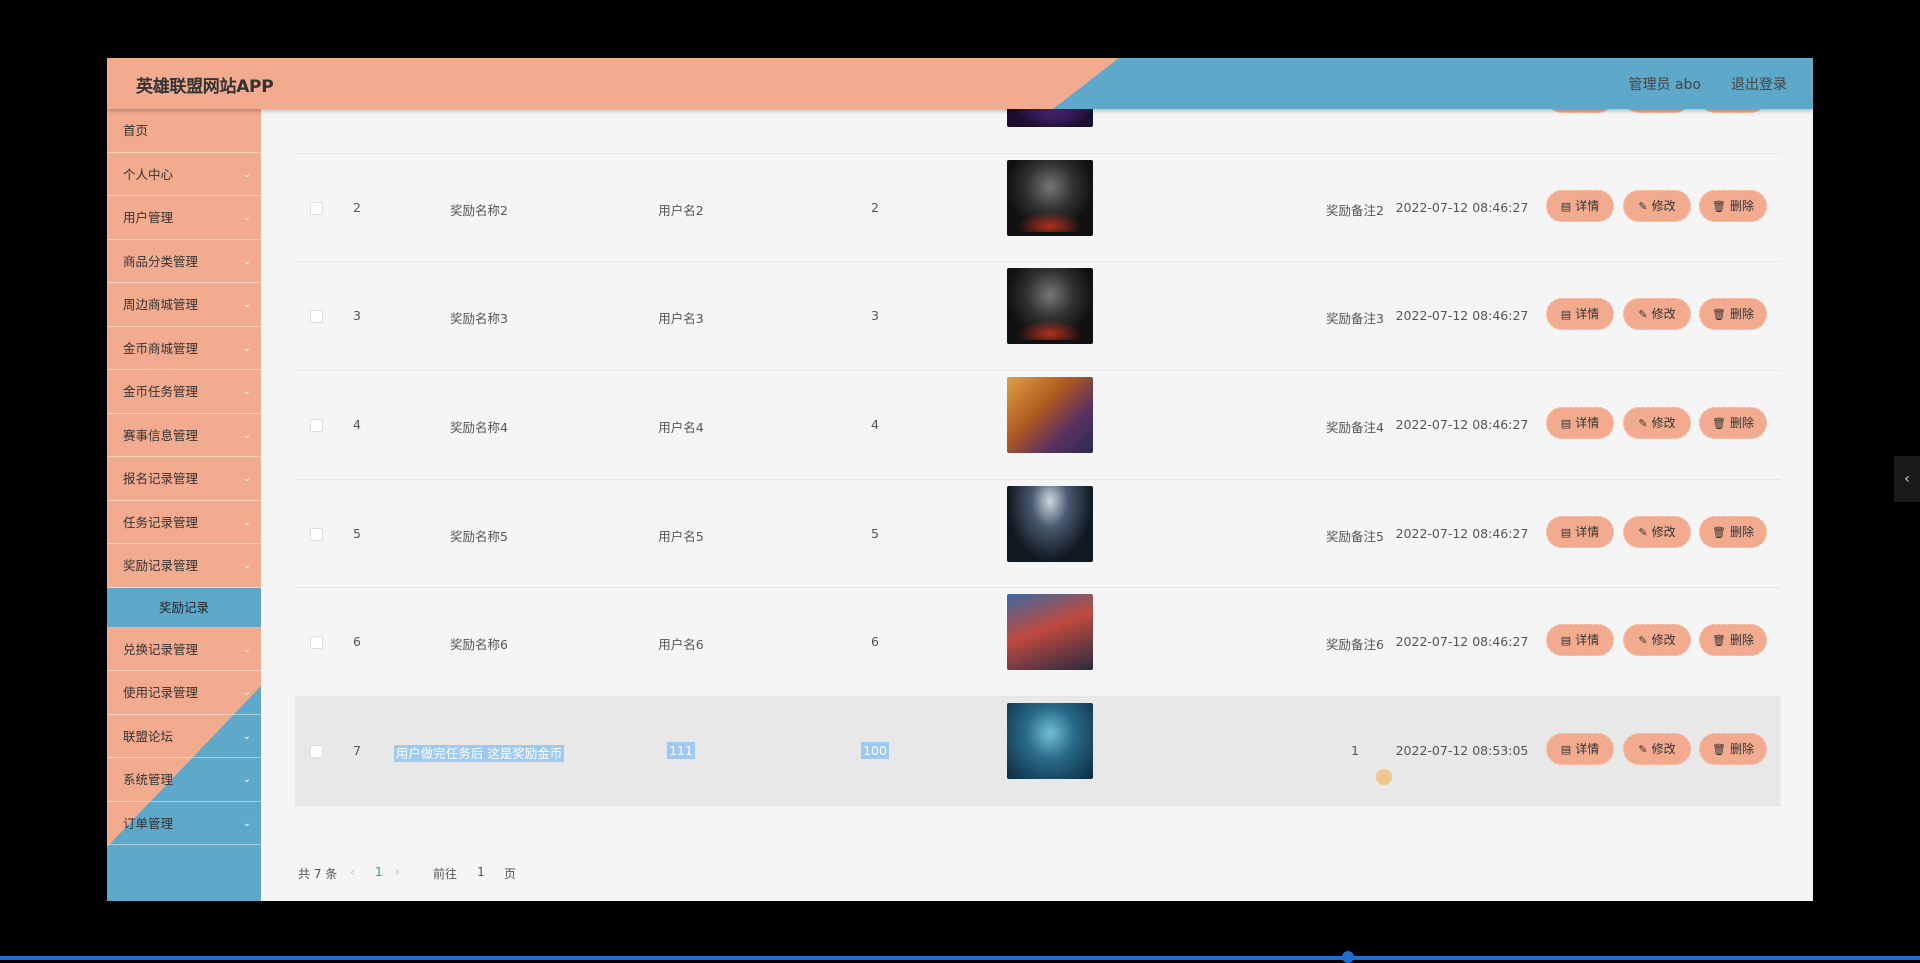 This screenshot has width=1920, height=963. Describe the element at coordinates (184, 736) in the screenshot. I see `sidebar-item: 联盟论坛 ⌄` at that location.